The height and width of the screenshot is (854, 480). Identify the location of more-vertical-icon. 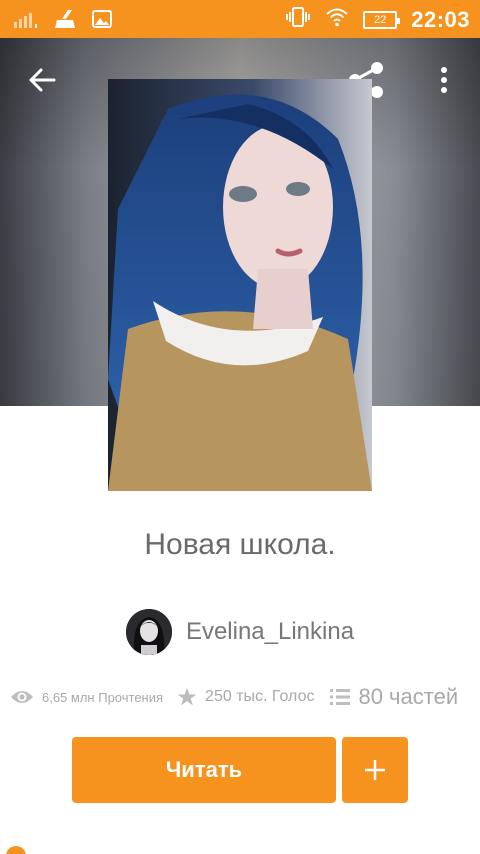
(444, 80).